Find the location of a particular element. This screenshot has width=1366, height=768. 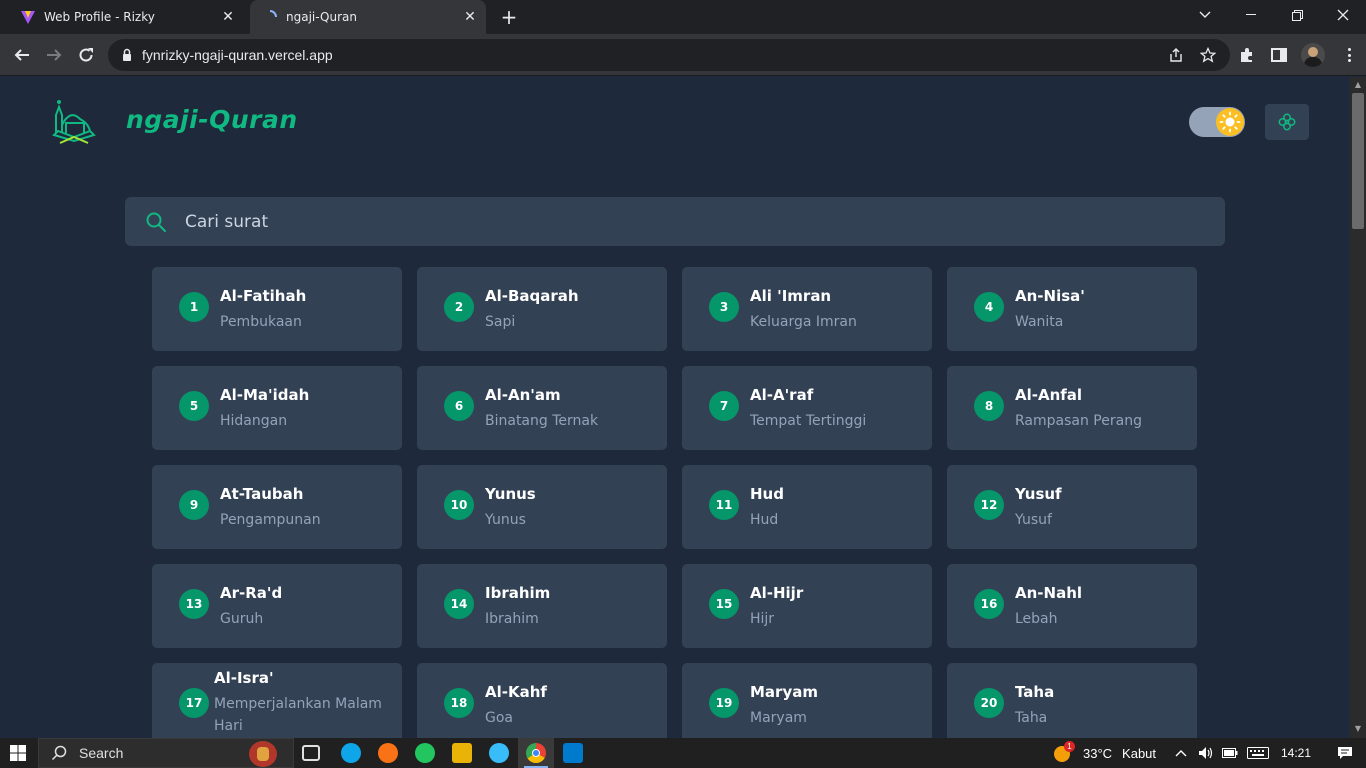

search-bar is located at coordinates (675, 221).